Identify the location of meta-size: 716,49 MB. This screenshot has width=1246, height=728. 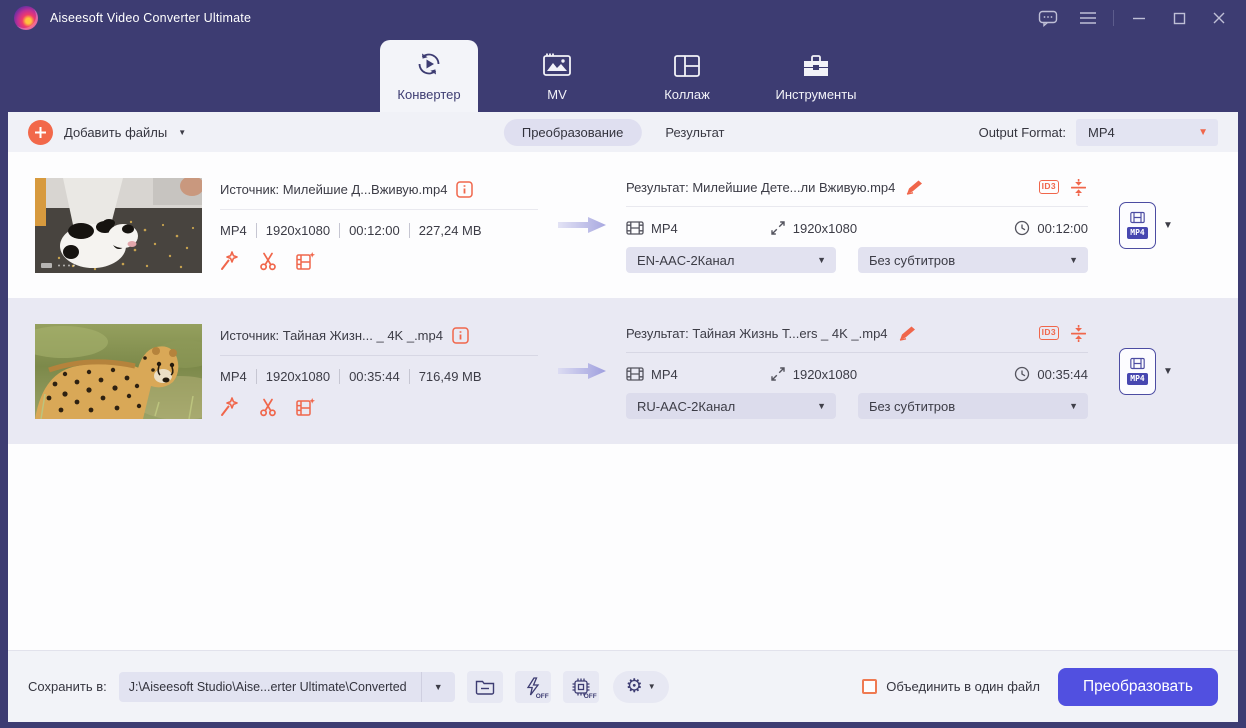
(445, 376).